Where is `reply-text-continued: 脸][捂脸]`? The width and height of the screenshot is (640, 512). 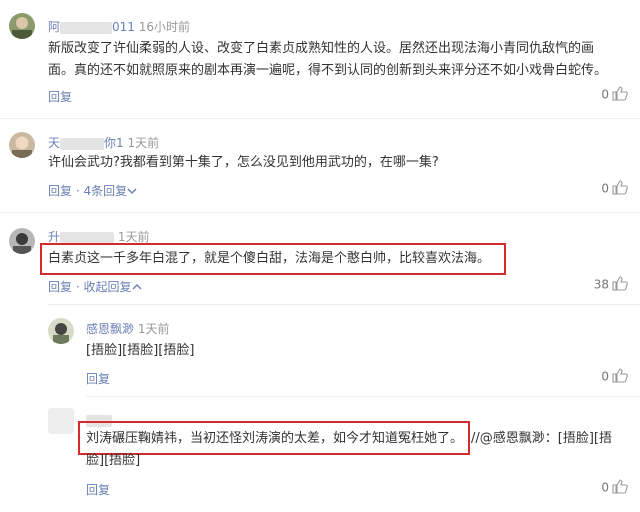
reply-text-continued: 脸][捂脸] is located at coordinates (113, 460).